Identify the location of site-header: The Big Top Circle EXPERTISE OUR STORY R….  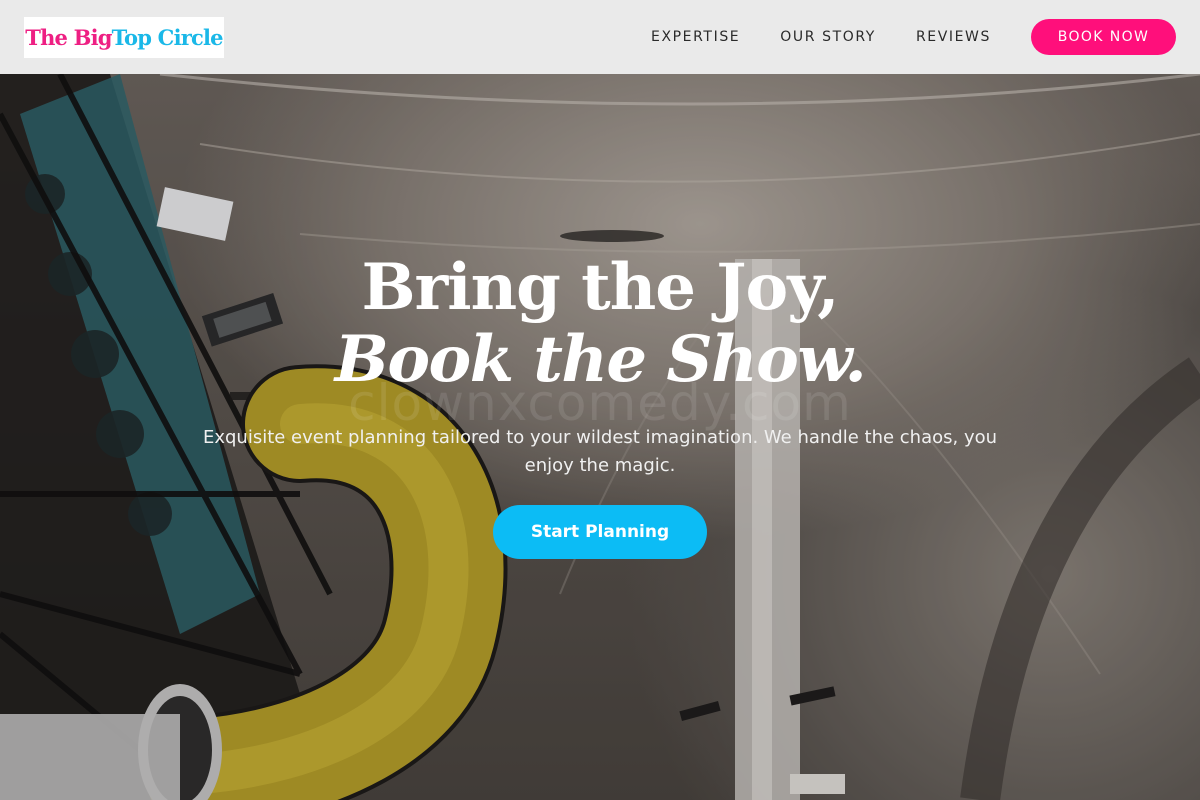
(600, 37).